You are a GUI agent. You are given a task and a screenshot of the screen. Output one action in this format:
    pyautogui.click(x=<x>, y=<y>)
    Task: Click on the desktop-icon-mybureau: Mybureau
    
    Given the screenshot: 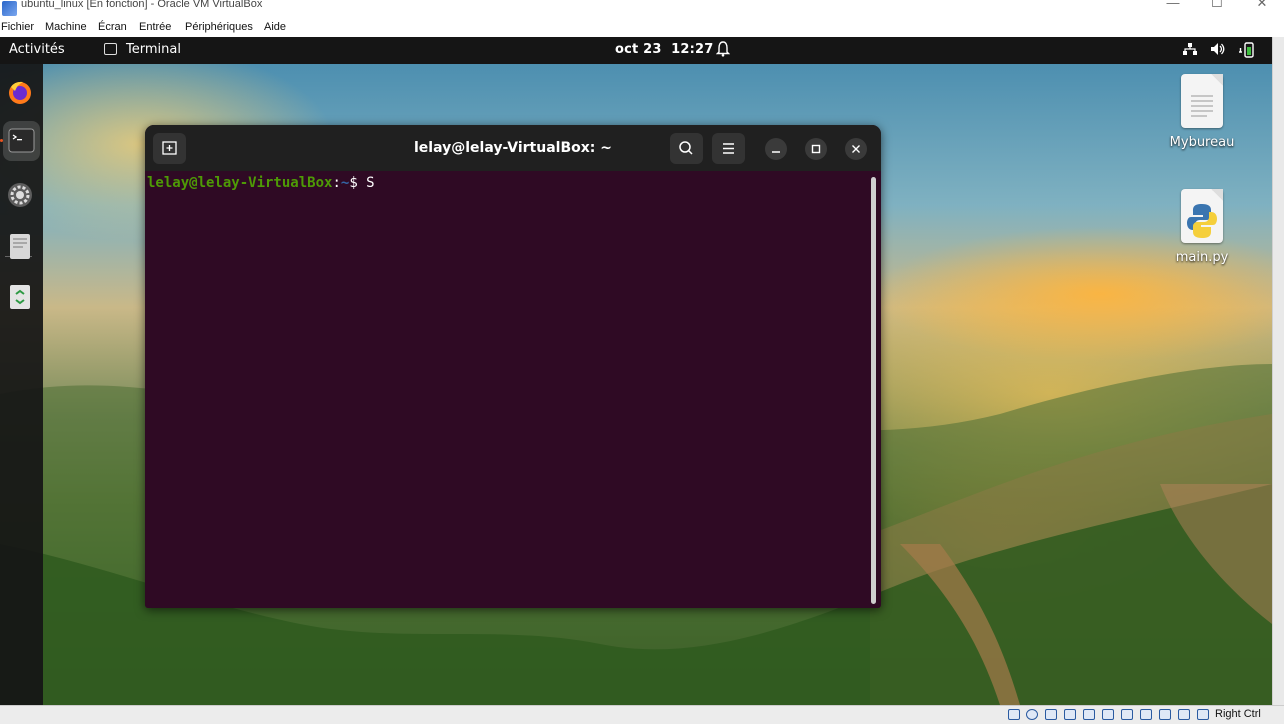 What is the action you would take?
    pyautogui.click(x=1202, y=112)
    